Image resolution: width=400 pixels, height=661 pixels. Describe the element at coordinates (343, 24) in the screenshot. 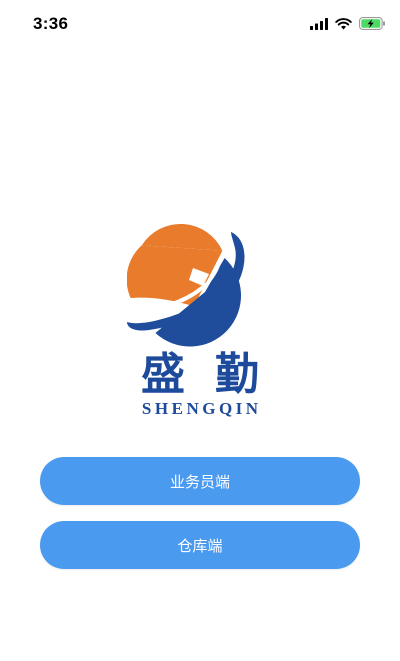

I see `wifi-icon` at that location.